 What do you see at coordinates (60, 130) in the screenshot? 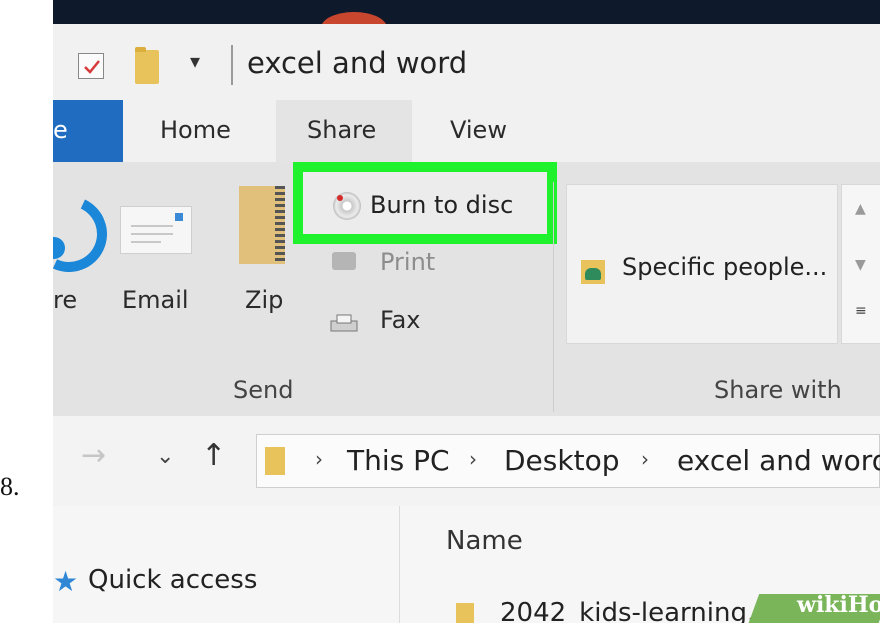
I see `tab-file-label: e` at bounding box center [60, 130].